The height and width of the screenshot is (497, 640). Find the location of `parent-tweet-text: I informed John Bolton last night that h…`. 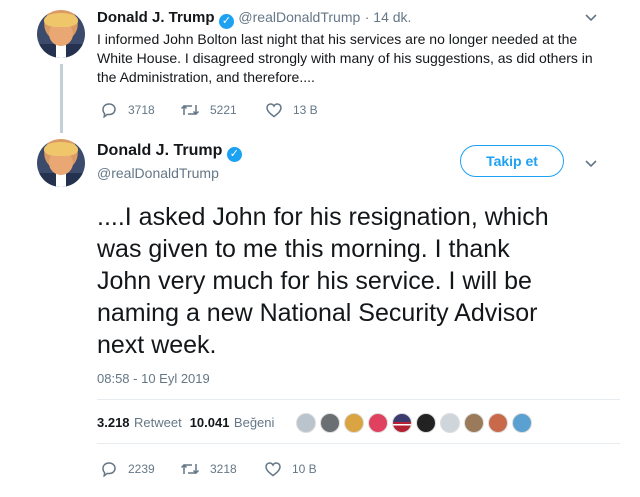

parent-tweet-text: I informed John Bolton last night that h… is located at coordinates (357, 58).